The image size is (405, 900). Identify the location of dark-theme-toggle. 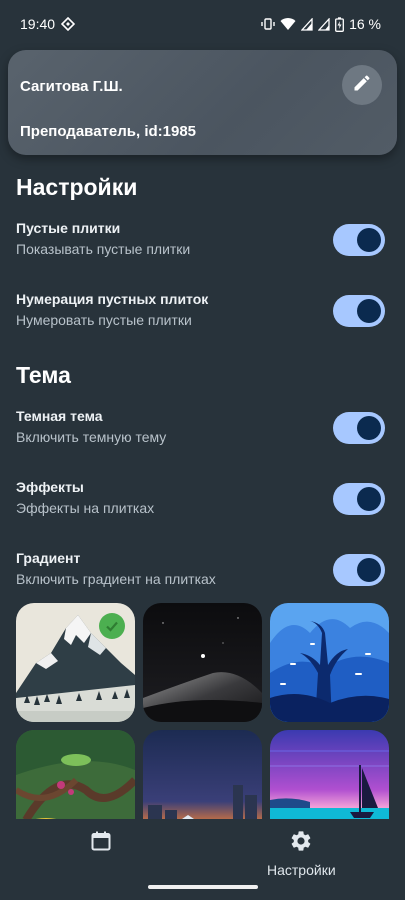
(359, 428).